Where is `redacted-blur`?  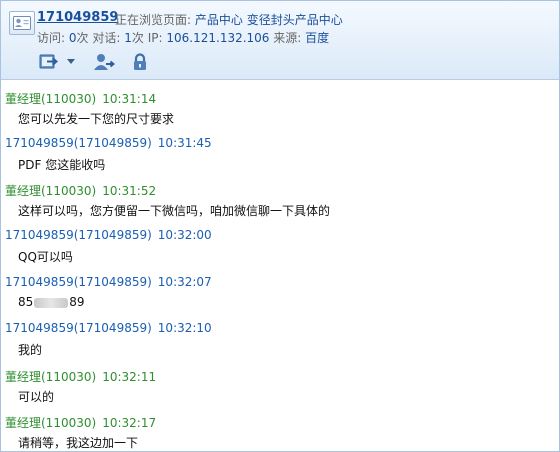
redacted-blur is located at coordinates (51, 302).